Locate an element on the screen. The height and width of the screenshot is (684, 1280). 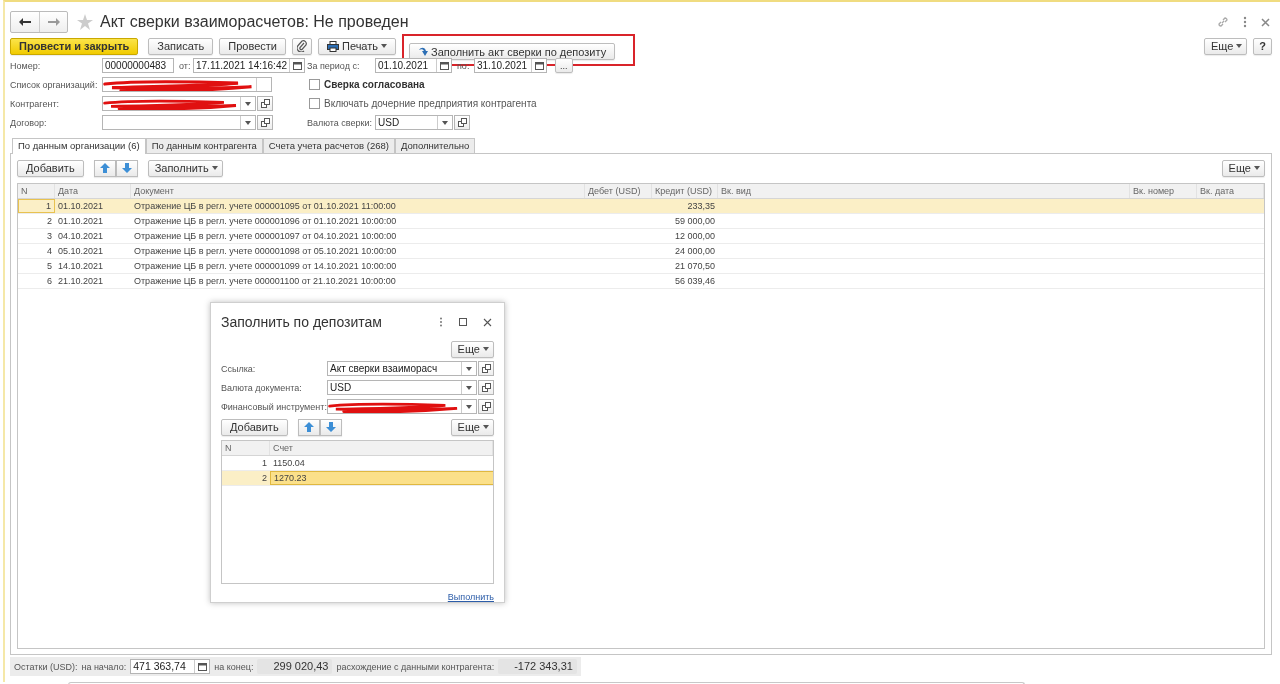
table-row: 2 01.10.2021 Отражение ЦБ в регл. учете 000001096 от 01.10.2021 10:00:00 59 000,00 is located at coordinates (641, 221).